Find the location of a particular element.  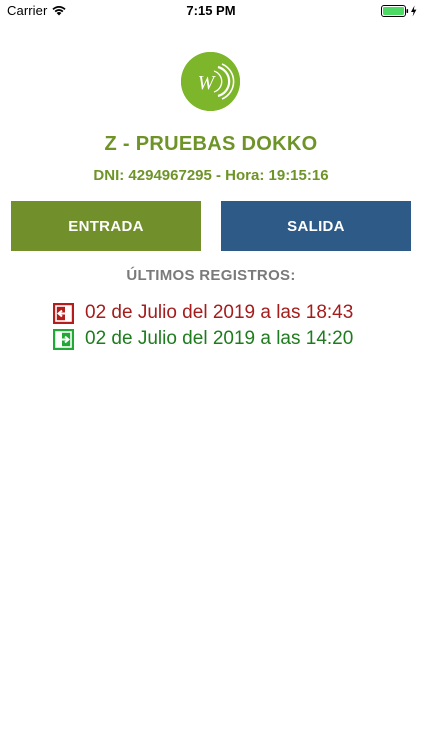

list-item: 02 de Julio del 2019 a las 18:43 is located at coordinates (203, 313).